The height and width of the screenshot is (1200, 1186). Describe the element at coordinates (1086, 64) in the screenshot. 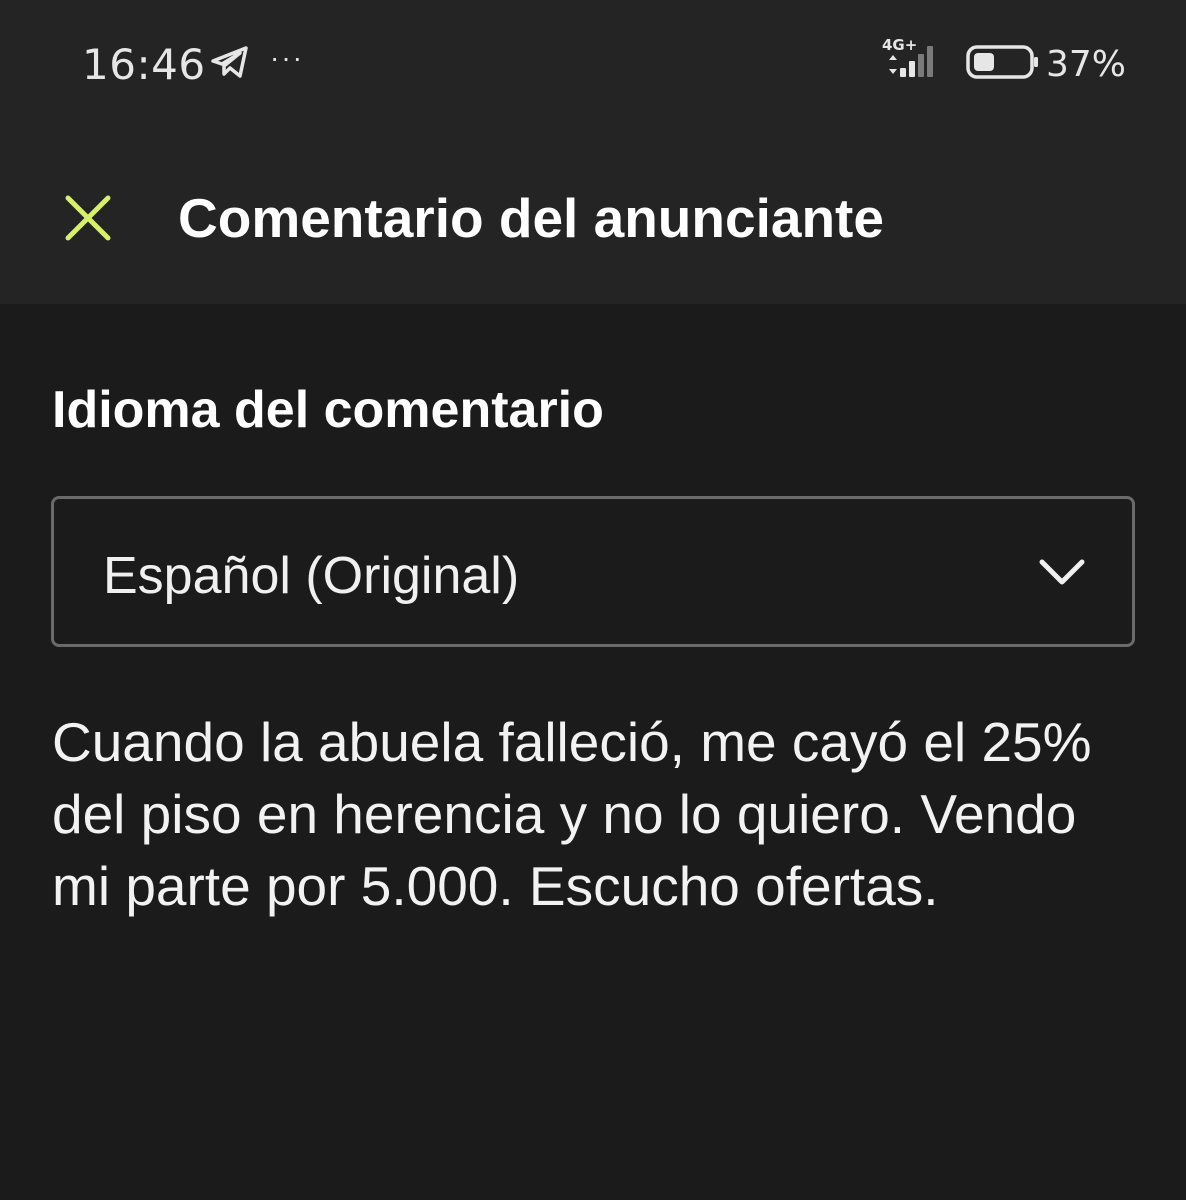

I see `battery-percentage: 37%` at that location.